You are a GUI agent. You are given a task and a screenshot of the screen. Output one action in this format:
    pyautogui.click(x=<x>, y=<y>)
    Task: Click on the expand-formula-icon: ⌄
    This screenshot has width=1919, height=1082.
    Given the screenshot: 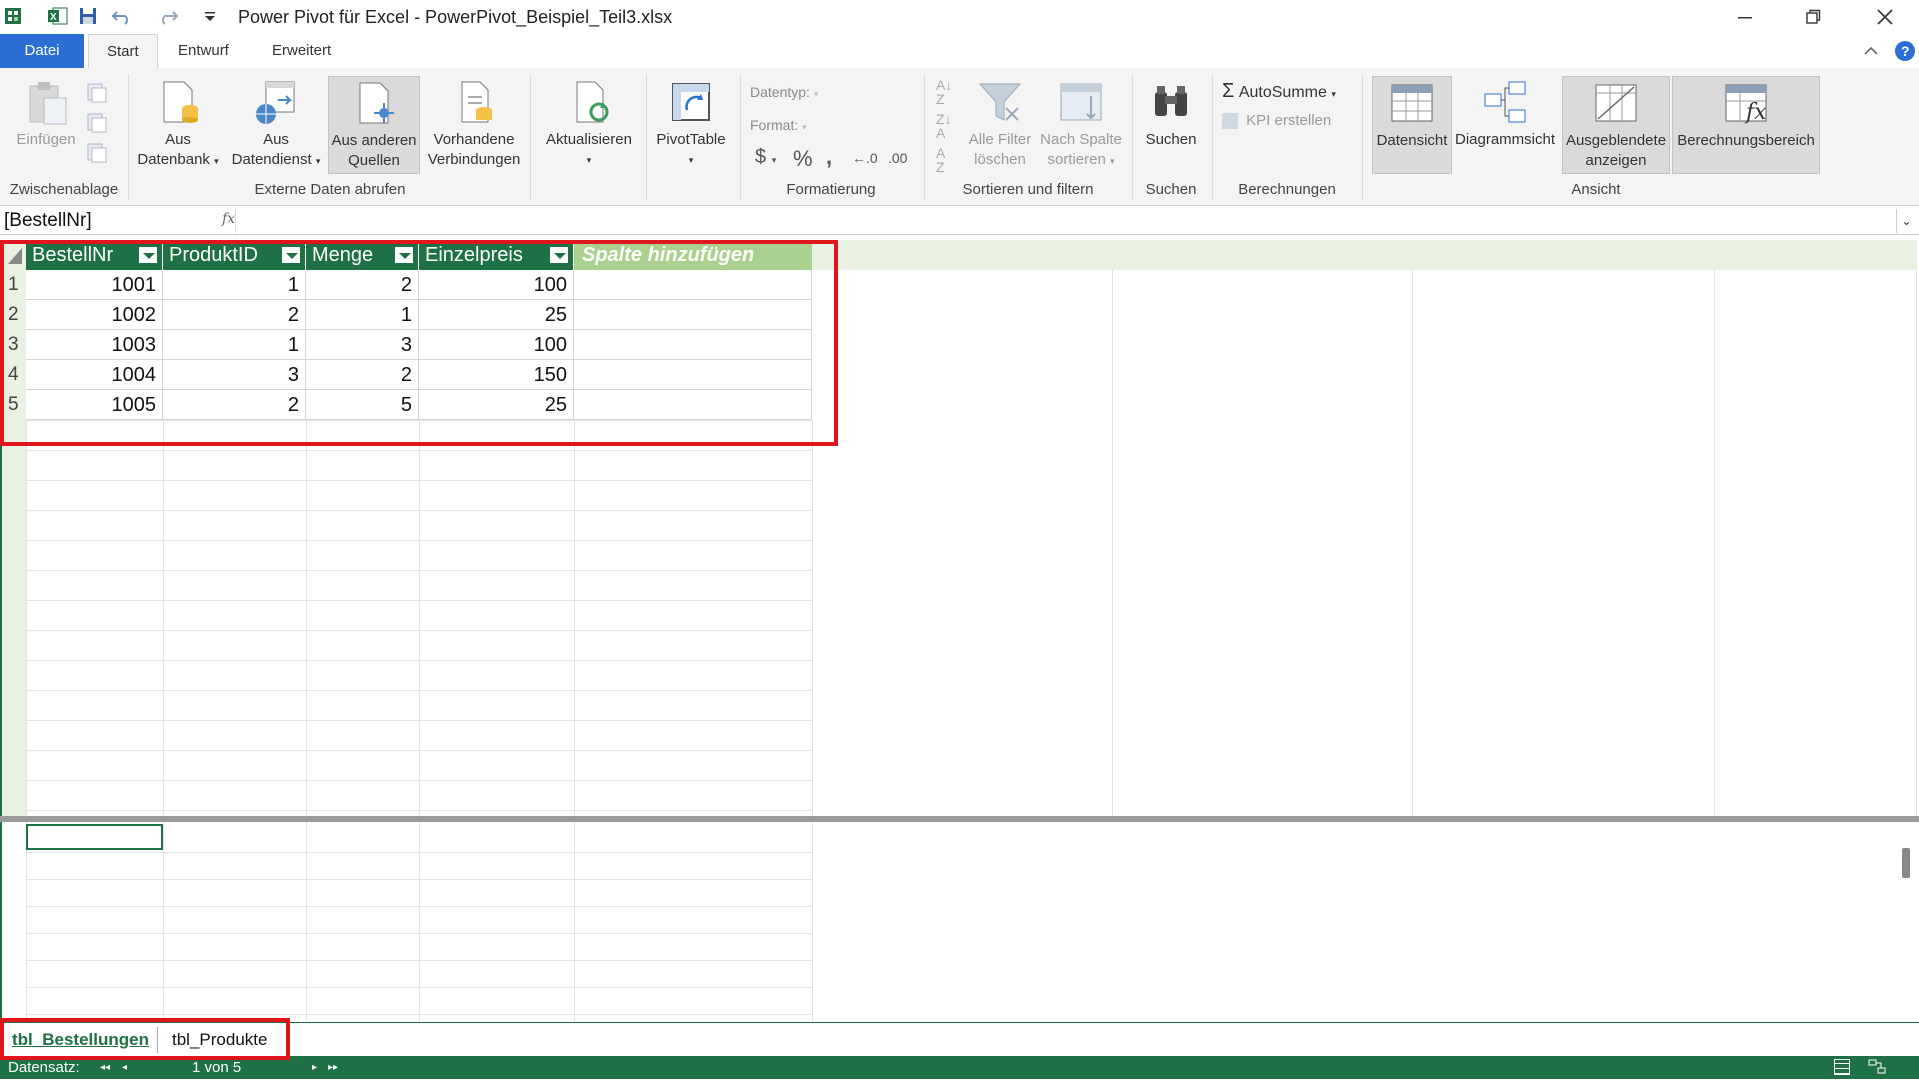 What is the action you would take?
    pyautogui.click(x=1906, y=221)
    